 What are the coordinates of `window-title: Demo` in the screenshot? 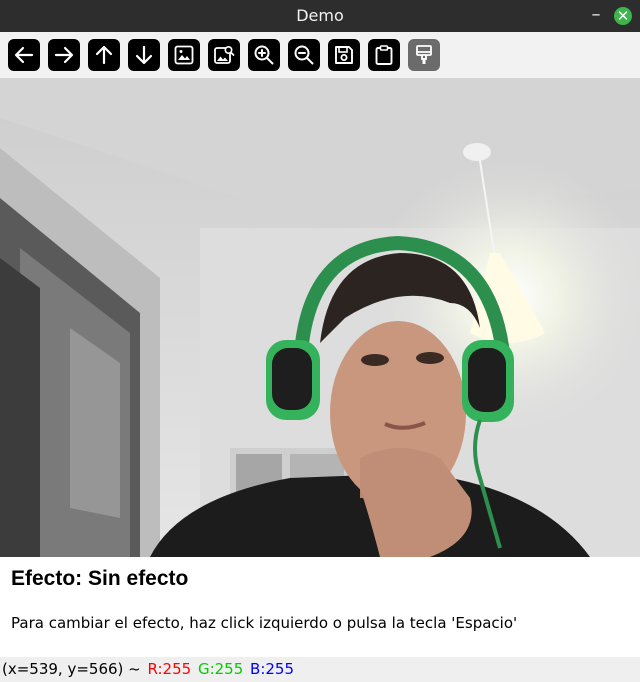 It's located at (320, 15).